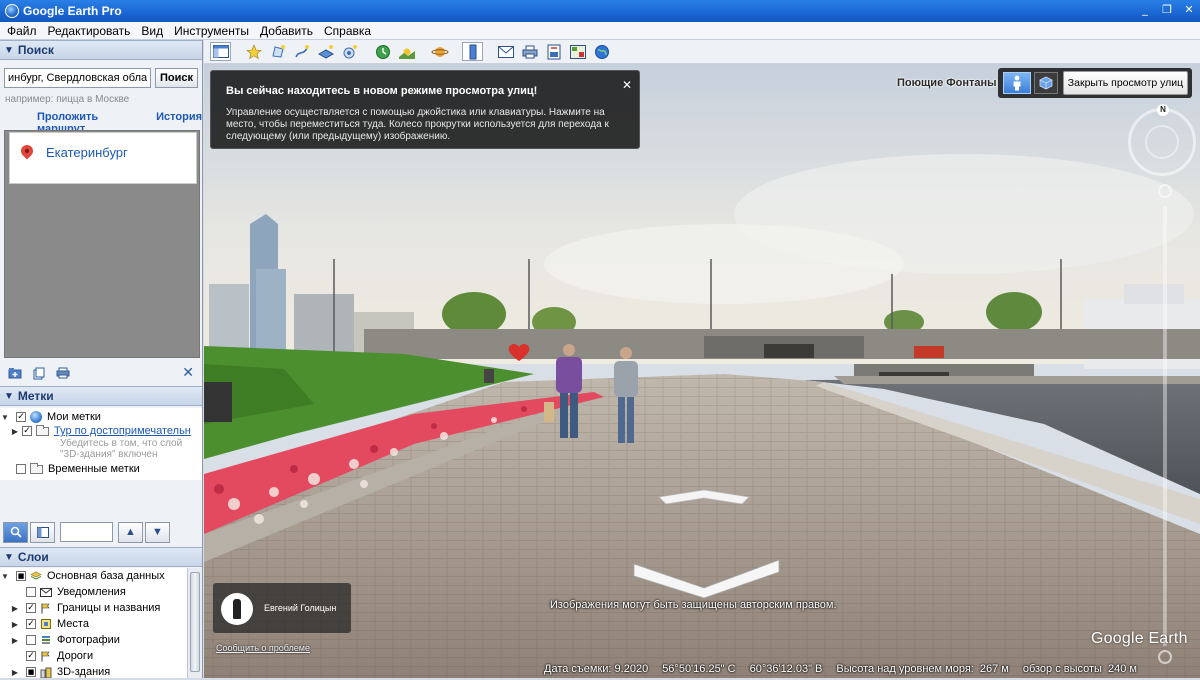 Image resolution: width=1200 pixels, height=680 pixels. I want to click on menu-add: Добавить, so click(286, 31).